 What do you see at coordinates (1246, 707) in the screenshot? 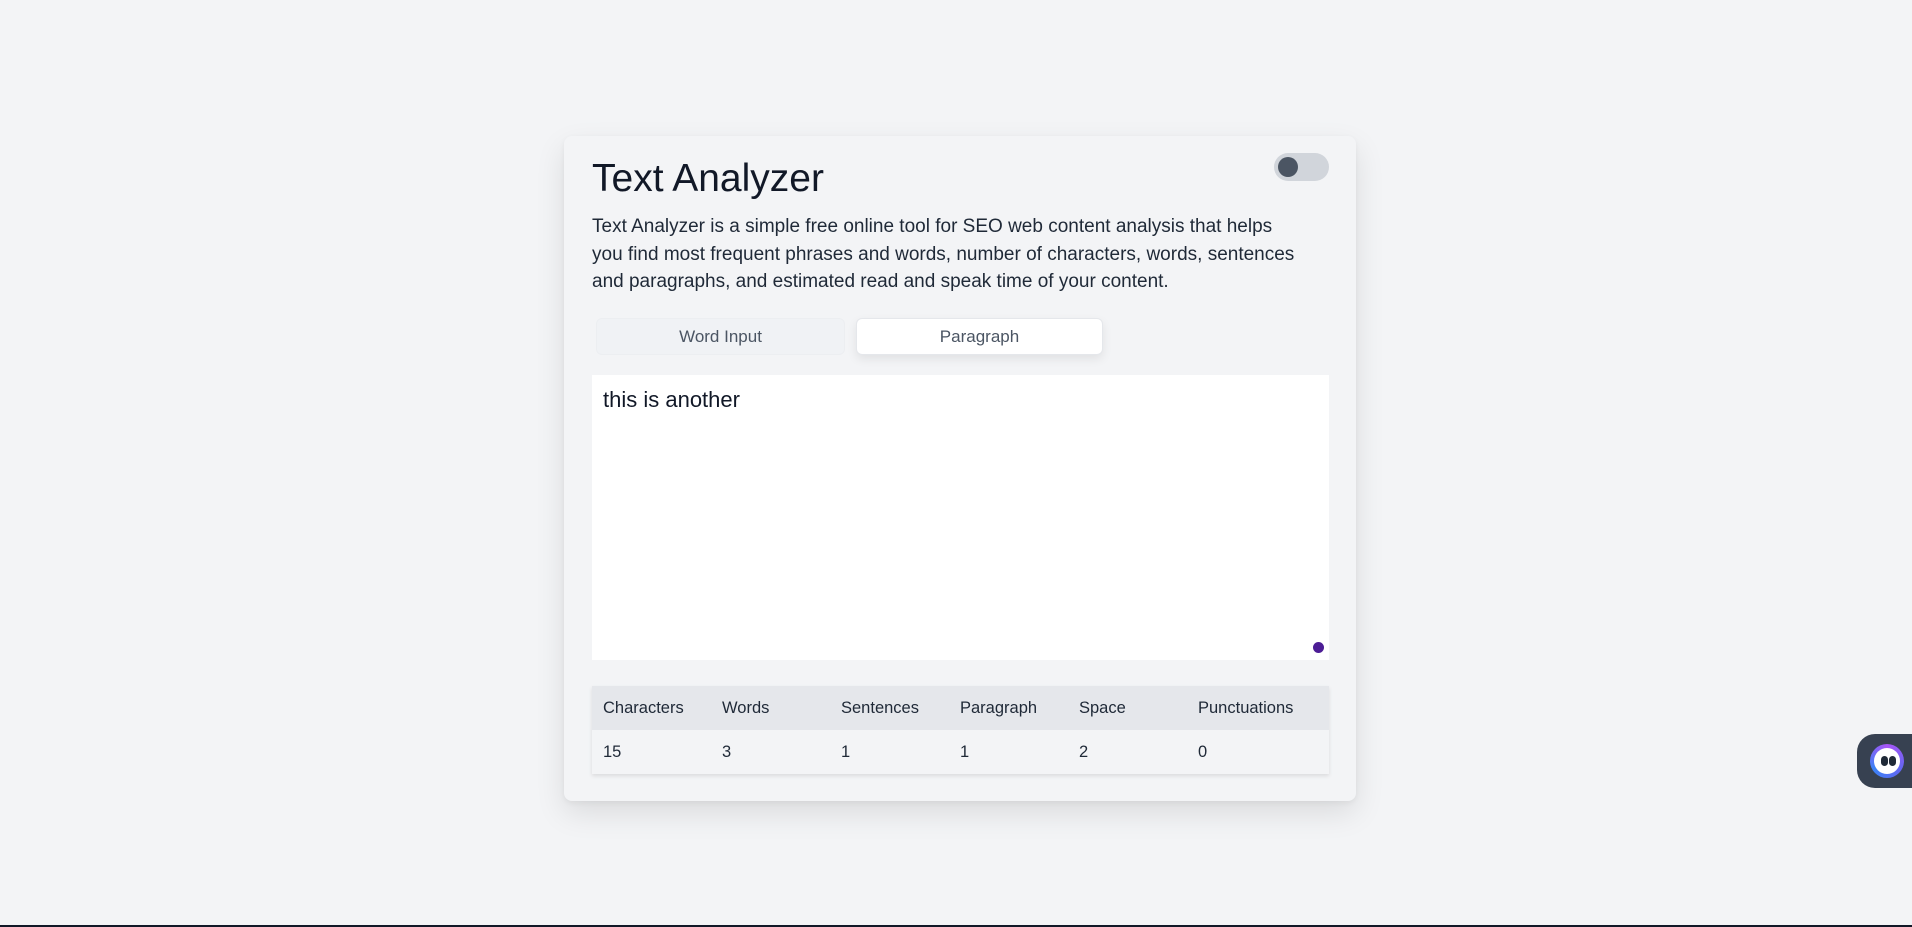
I see `stats-header-punctuations: Punctuations` at bounding box center [1246, 707].